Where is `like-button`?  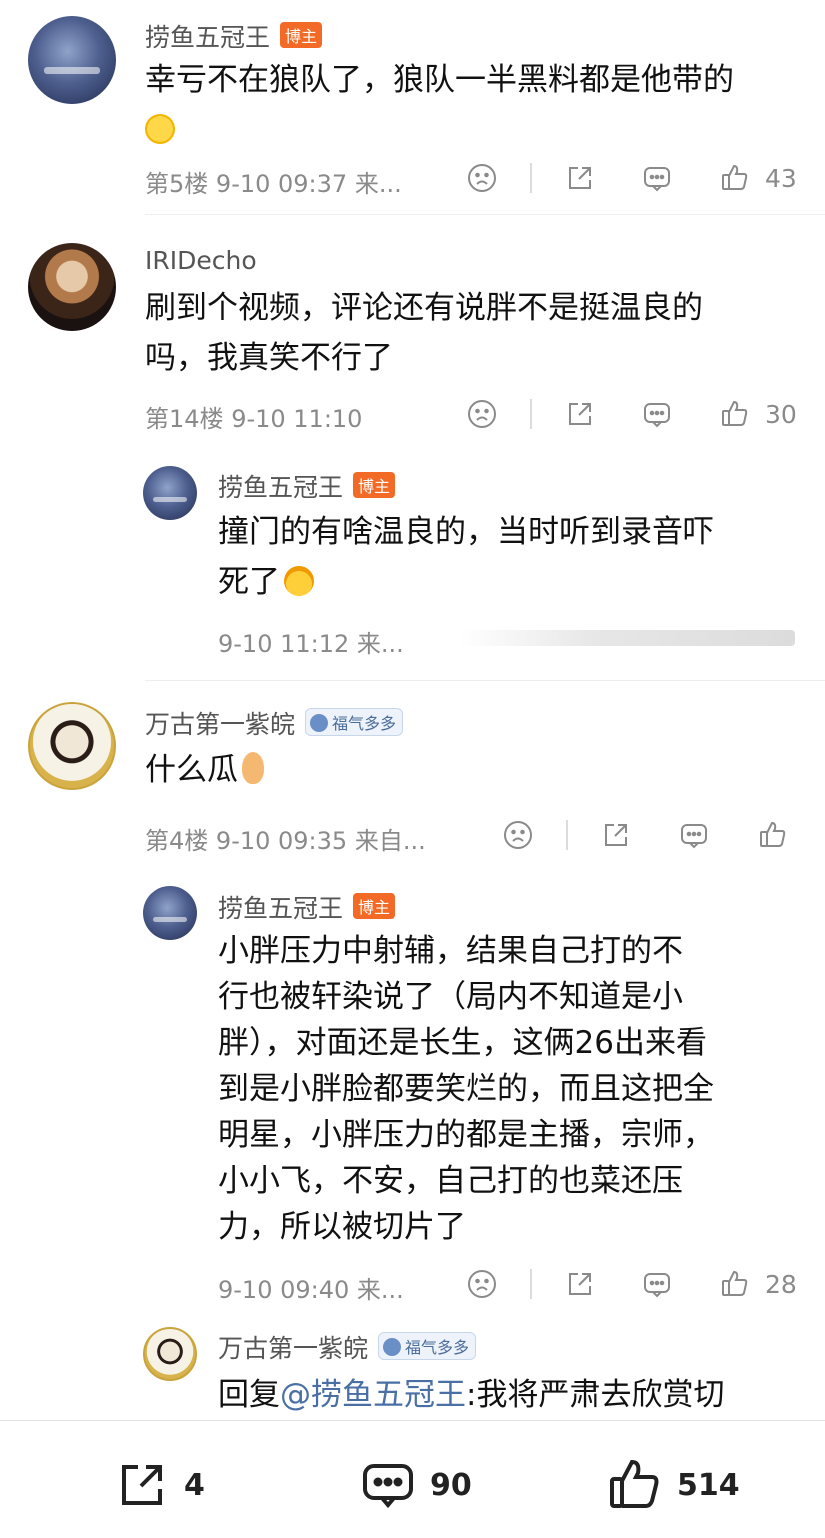
like-button is located at coordinates (773, 835).